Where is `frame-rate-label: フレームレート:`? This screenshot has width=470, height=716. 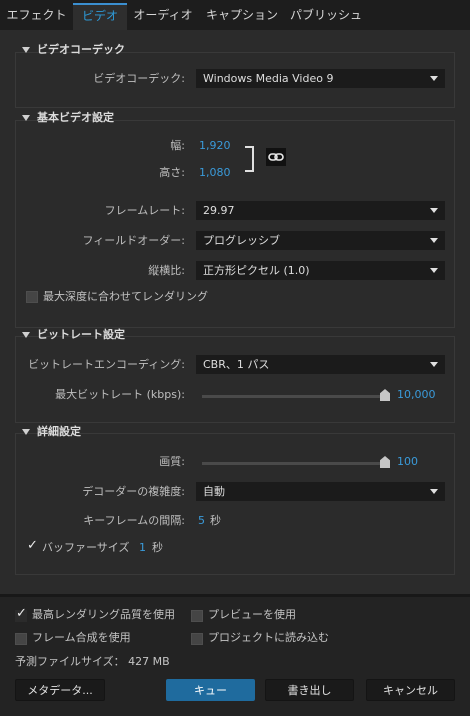
frame-rate-label: フレームレート: is located at coordinates (144, 210).